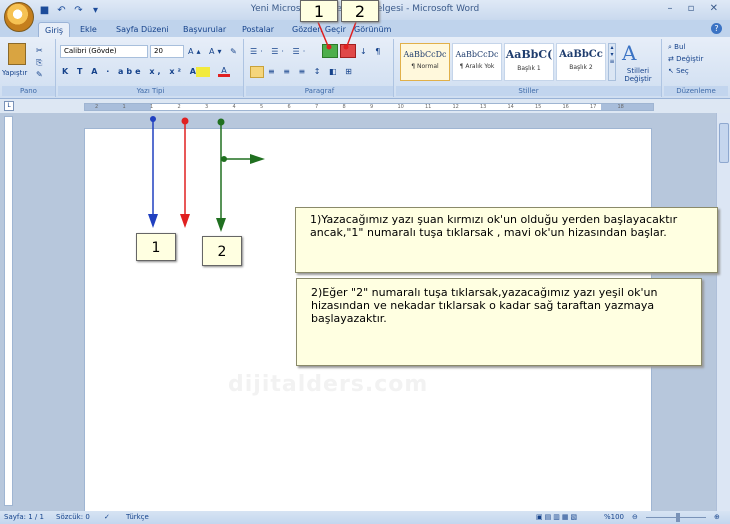 The height and width of the screenshot is (524, 730). I want to click on zoom-level: %100, so click(614, 517).